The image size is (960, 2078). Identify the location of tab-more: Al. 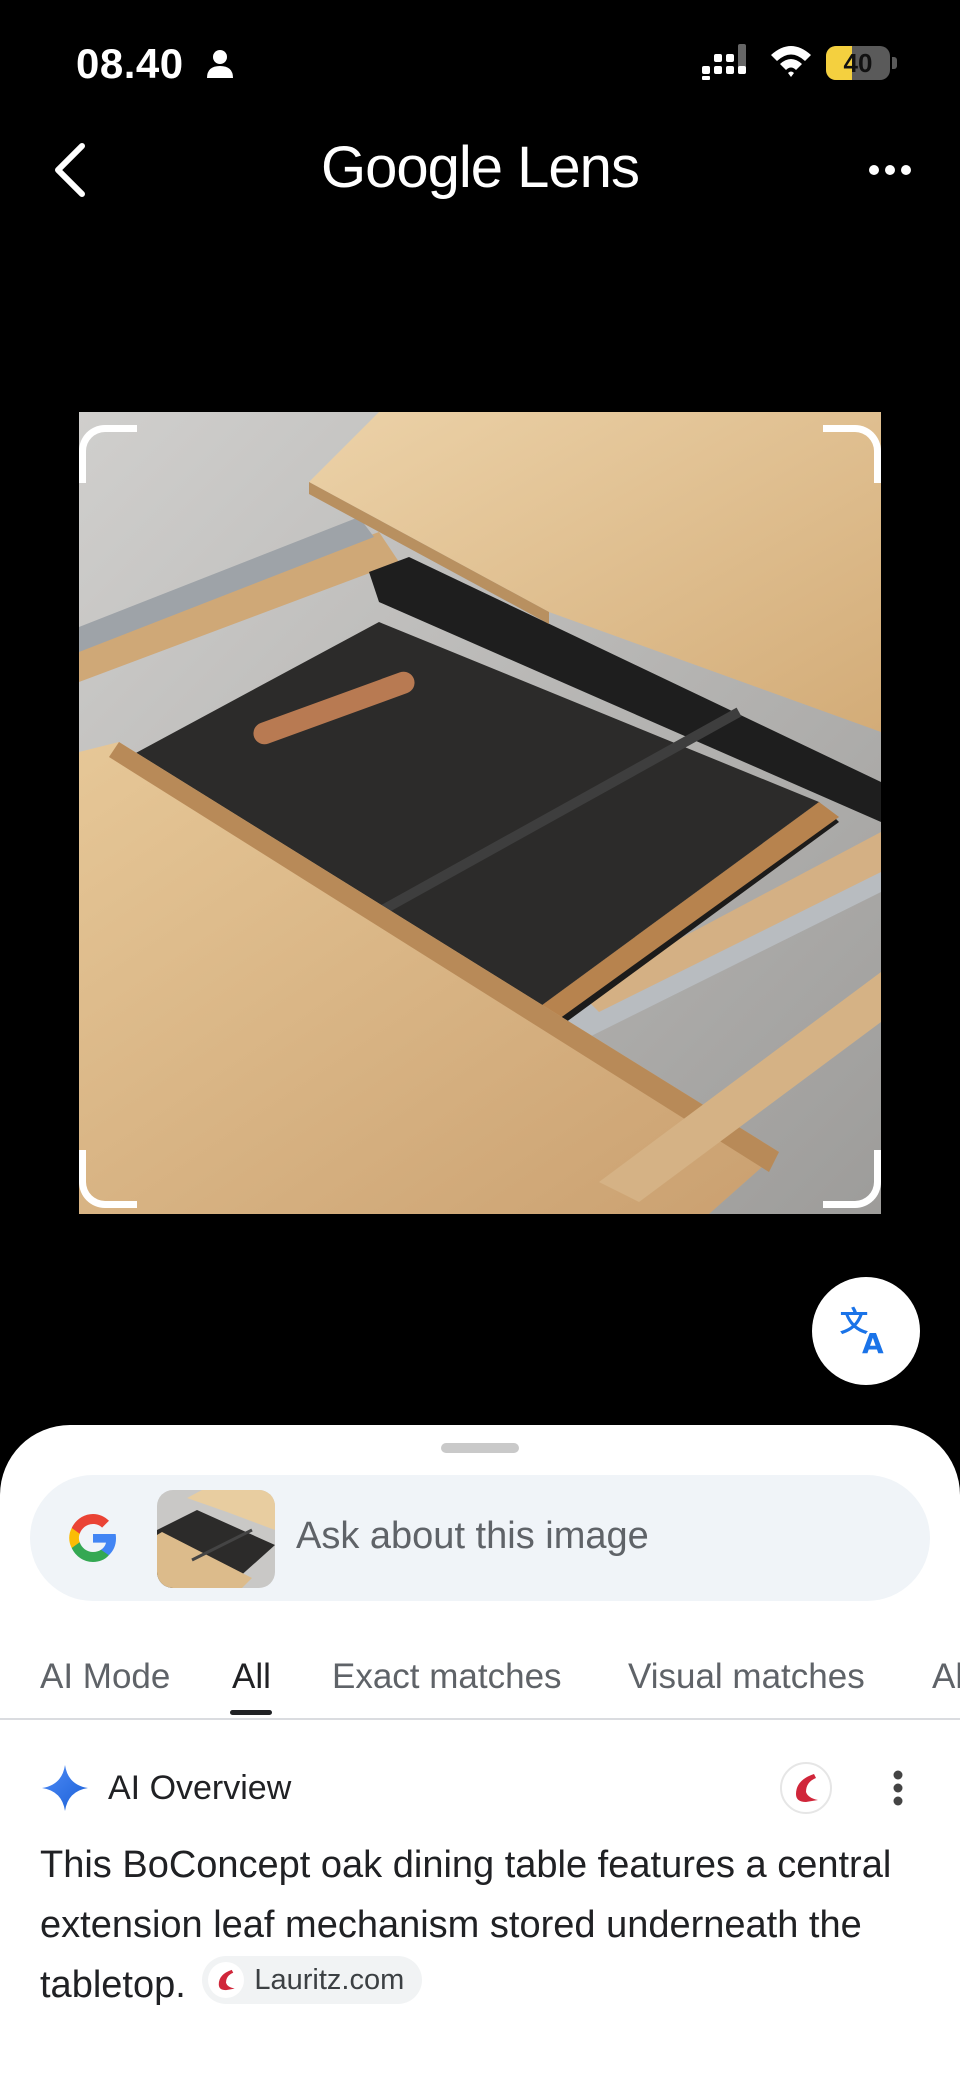
(946, 1677).